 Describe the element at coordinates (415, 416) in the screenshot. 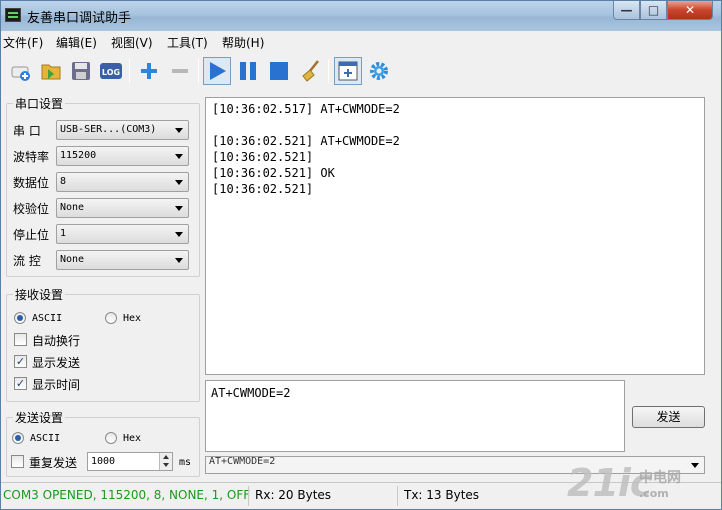

I see `send-text-input: AT+CWMODE=2` at that location.